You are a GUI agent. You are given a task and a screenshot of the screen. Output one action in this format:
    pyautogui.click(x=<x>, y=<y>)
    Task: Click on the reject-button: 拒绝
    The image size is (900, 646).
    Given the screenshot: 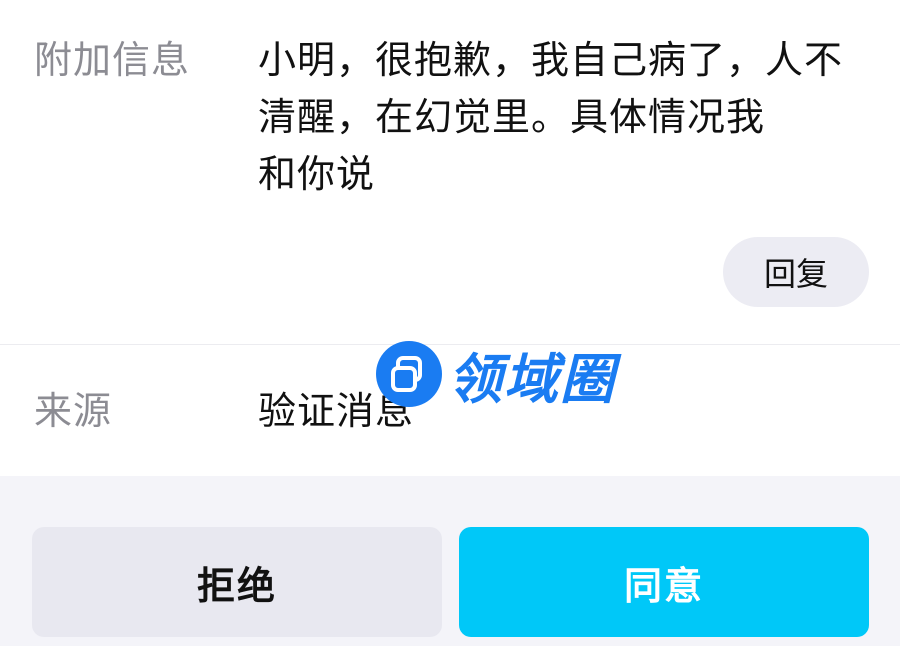 What is the action you would take?
    pyautogui.click(x=237, y=582)
    